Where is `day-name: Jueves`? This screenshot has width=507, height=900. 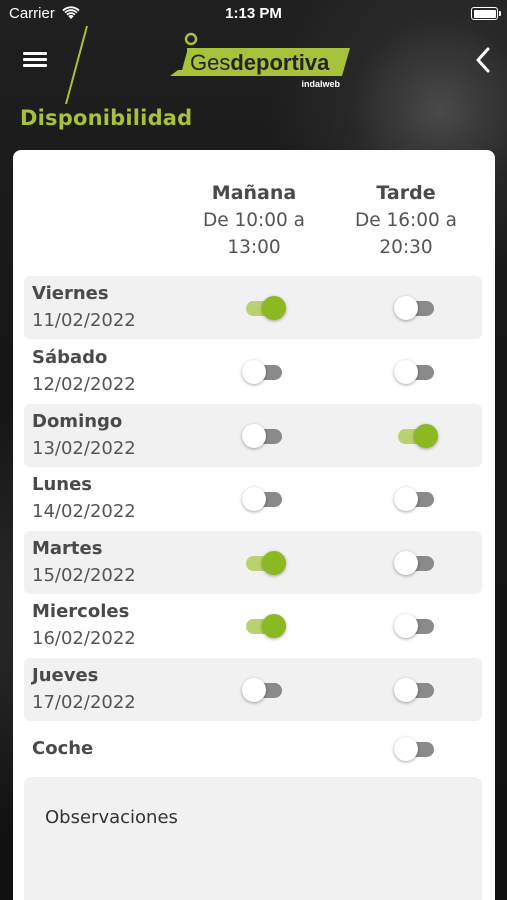
day-name: Jueves is located at coordinates (65, 675).